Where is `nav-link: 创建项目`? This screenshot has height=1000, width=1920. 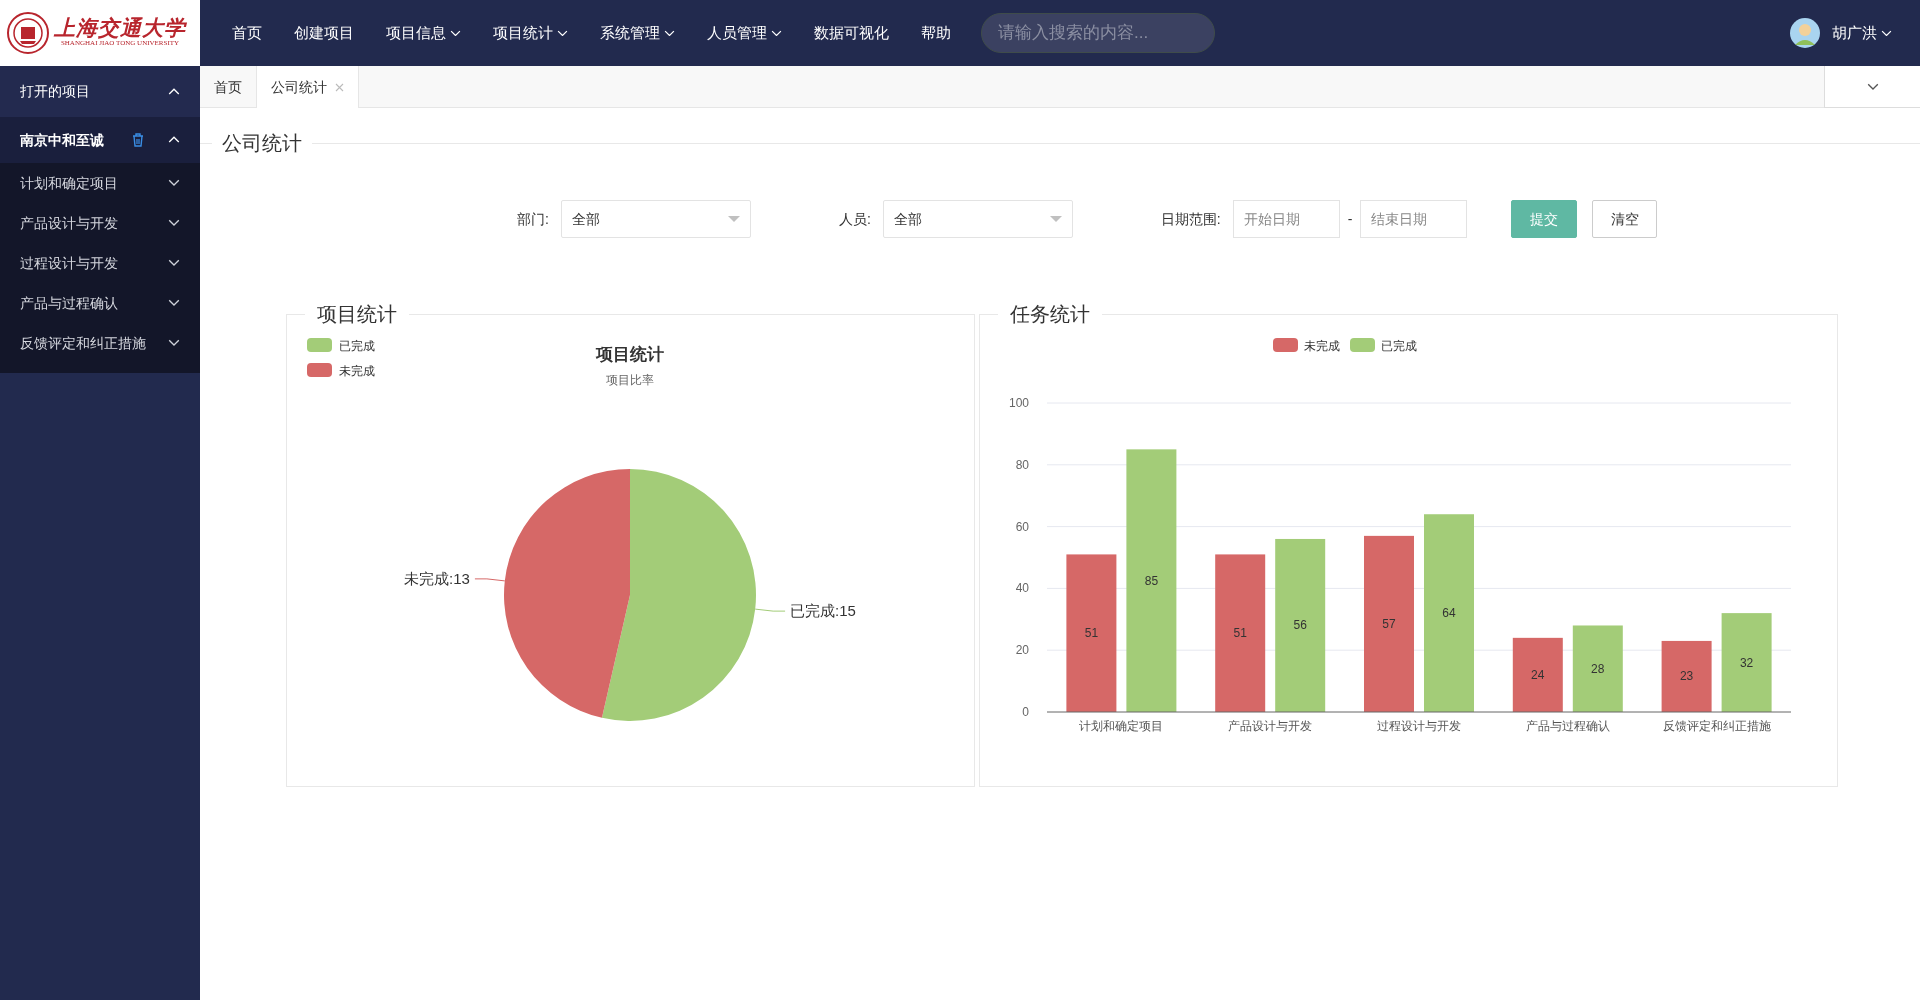 nav-link: 创建项目 is located at coordinates (324, 33).